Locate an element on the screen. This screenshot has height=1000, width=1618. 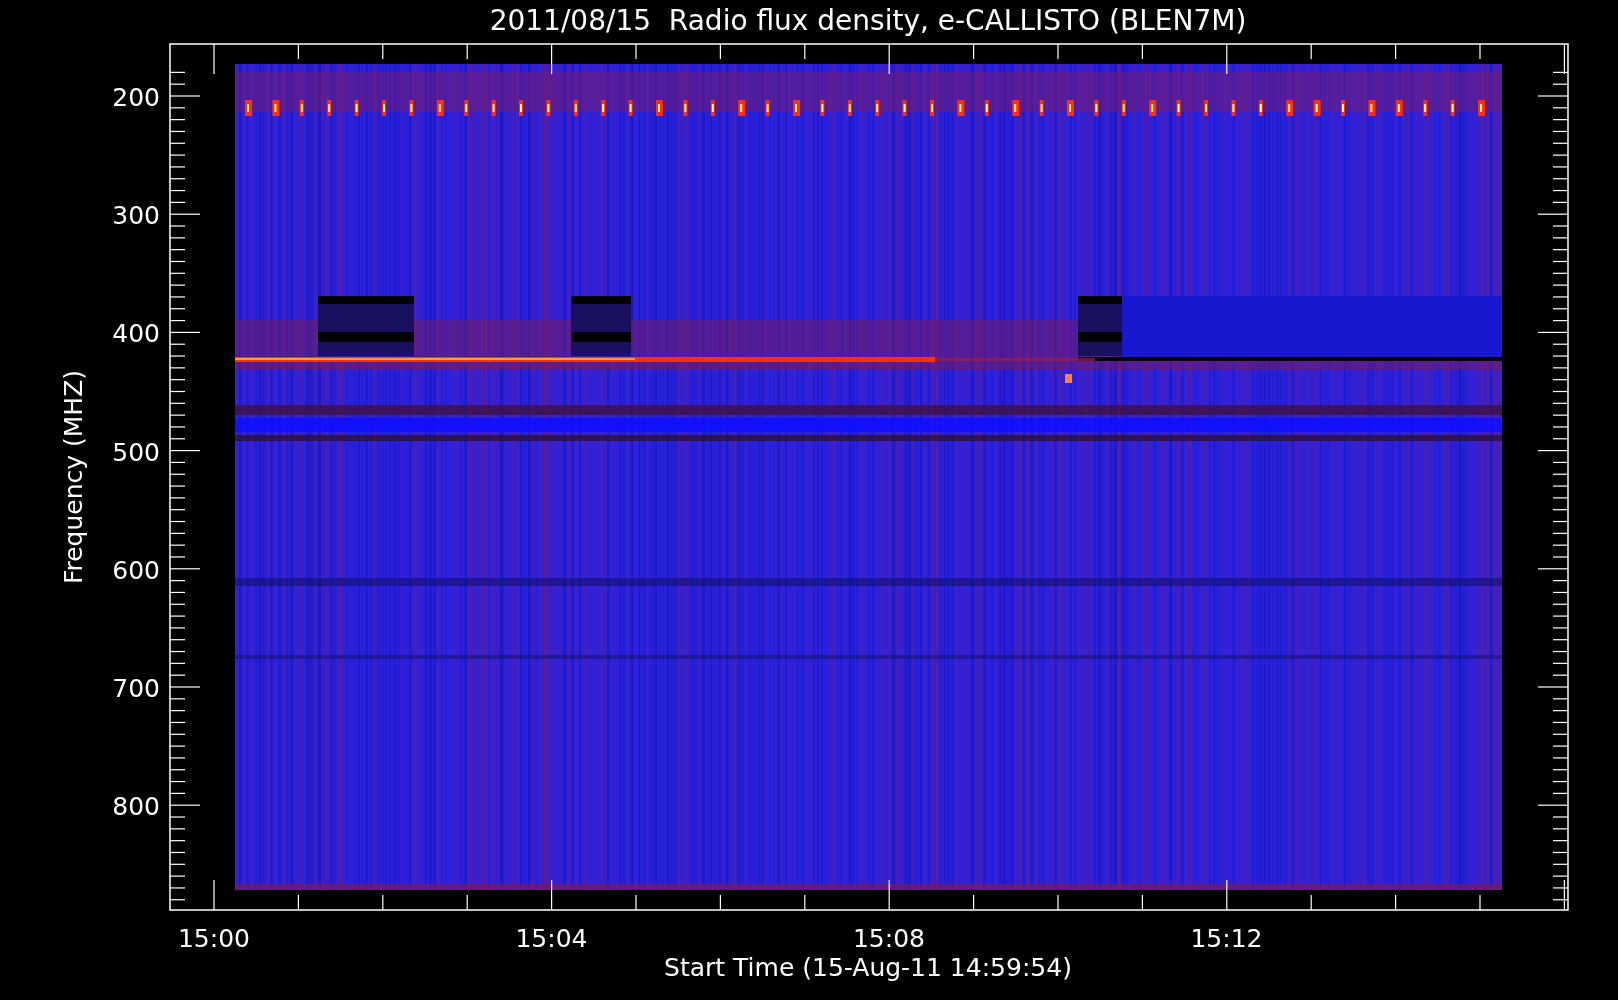
tick-label: 300 is located at coordinates (136, 216).